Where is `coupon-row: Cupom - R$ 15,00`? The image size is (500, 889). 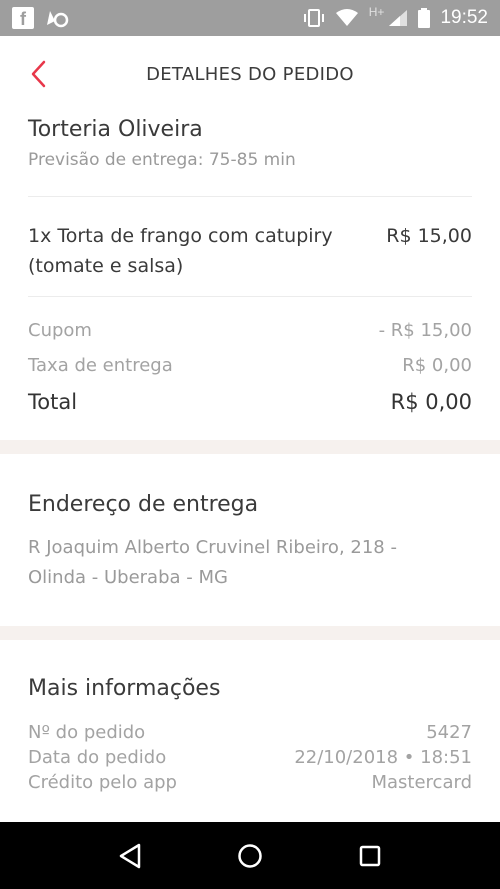
coupon-row: Cupom - R$ 15,00 is located at coordinates (250, 330).